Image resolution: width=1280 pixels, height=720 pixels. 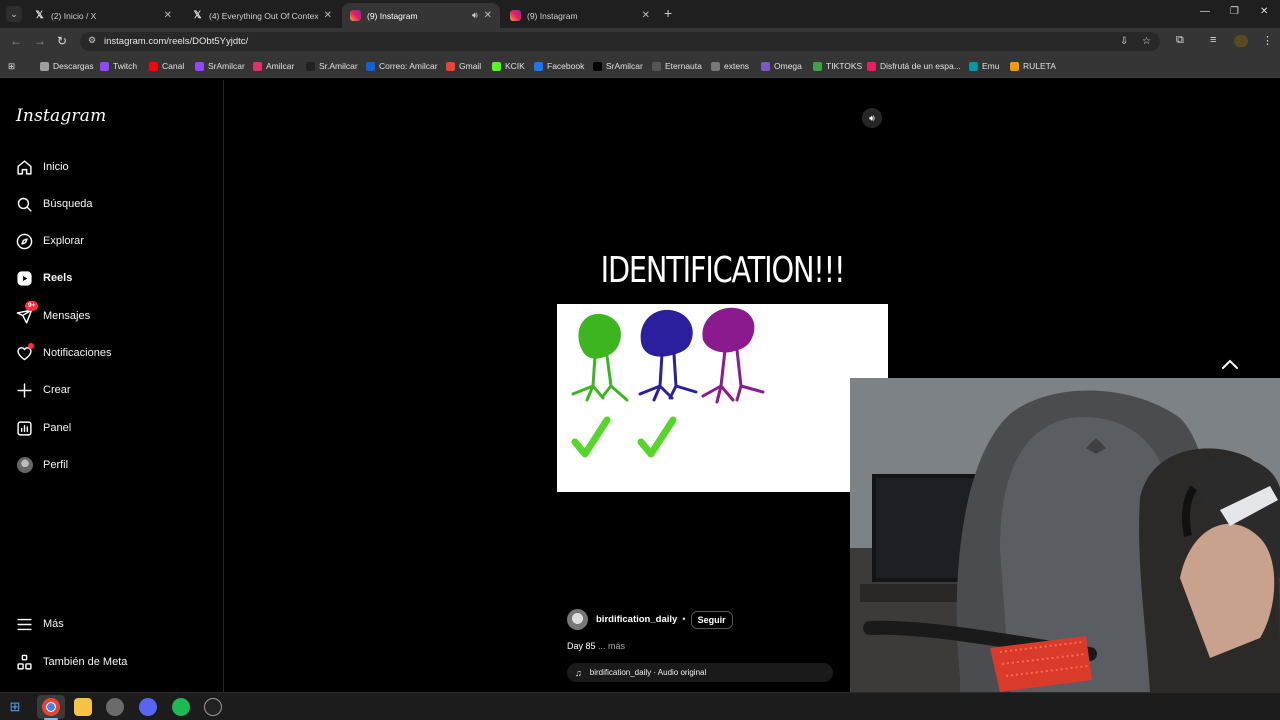 I want to click on restore-icon: ❐, so click(x=1234, y=11).